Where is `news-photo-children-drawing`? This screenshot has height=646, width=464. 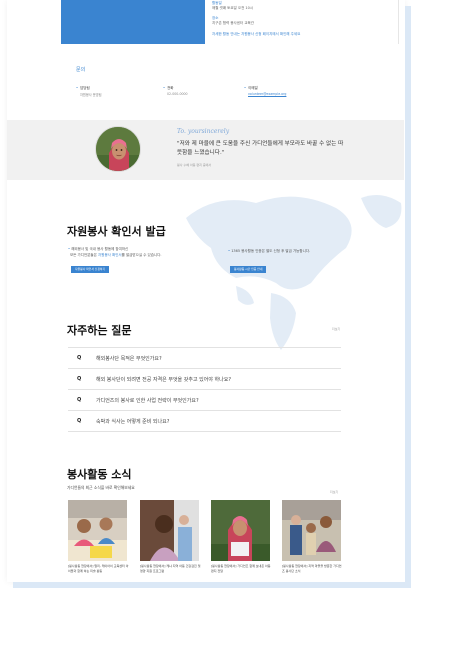
news-photo-children-drawing is located at coordinates (97, 530).